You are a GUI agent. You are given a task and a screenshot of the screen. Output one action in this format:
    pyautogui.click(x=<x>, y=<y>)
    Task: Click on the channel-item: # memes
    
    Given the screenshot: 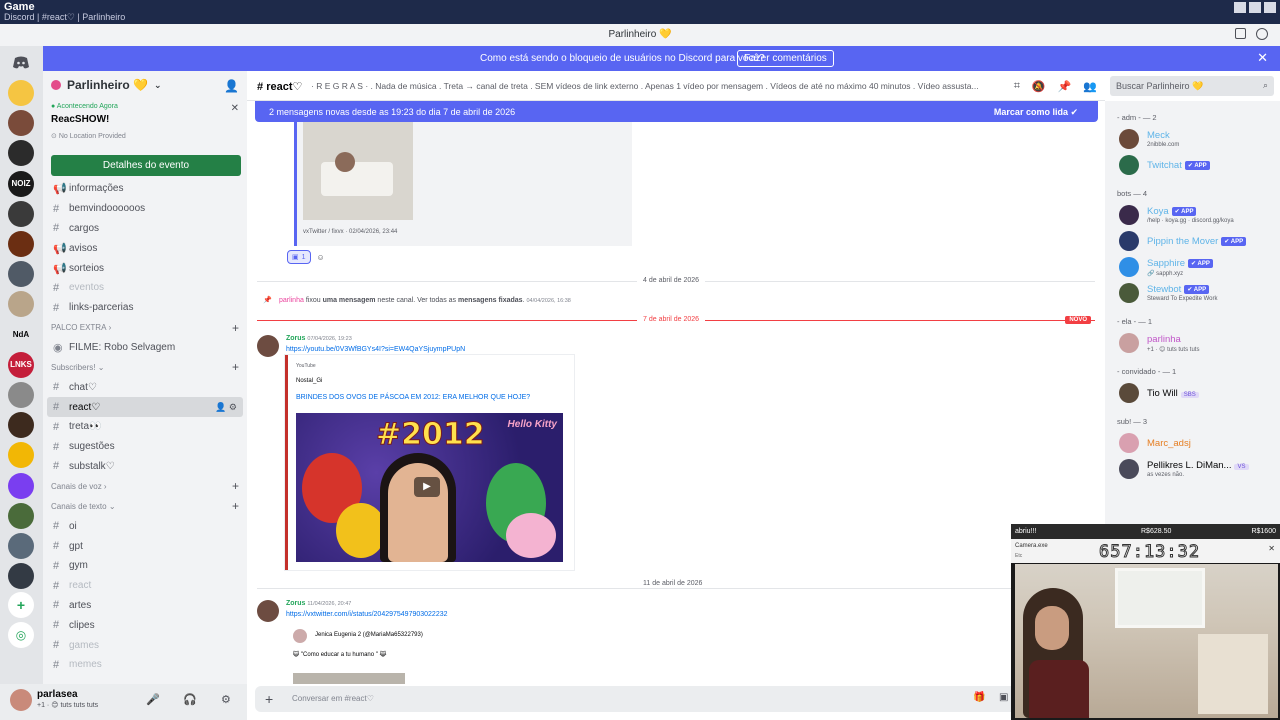 What is the action you would take?
    pyautogui.click(x=145, y=665)
    